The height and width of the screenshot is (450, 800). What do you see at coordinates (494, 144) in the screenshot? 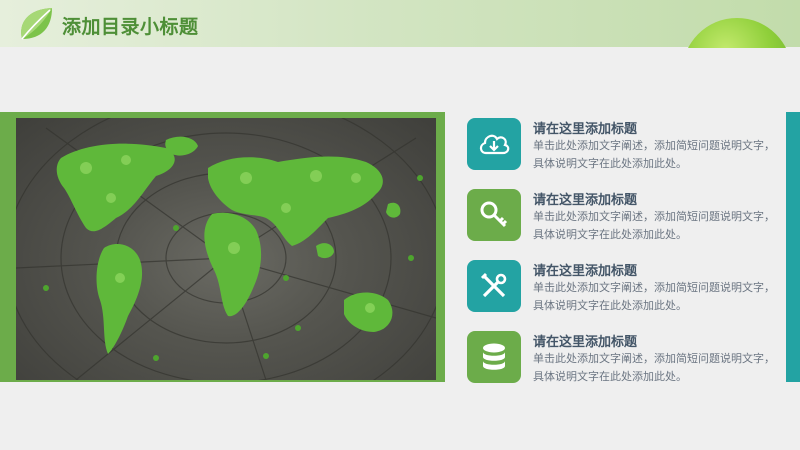
I see `cloud-download-icon` at bounding box center [494, 144].